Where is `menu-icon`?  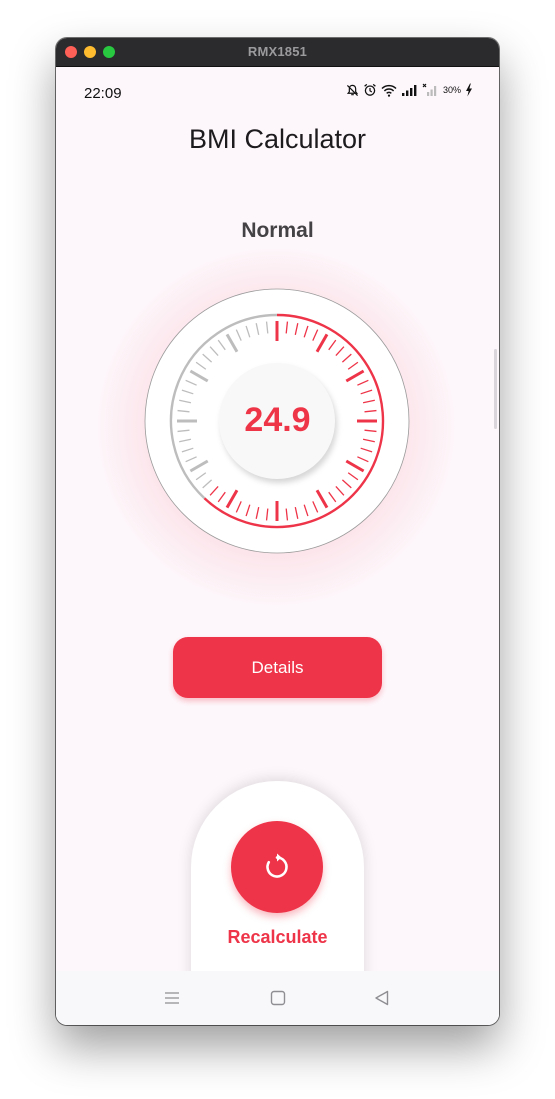
menu-icon is located at coordinates (172, 998).